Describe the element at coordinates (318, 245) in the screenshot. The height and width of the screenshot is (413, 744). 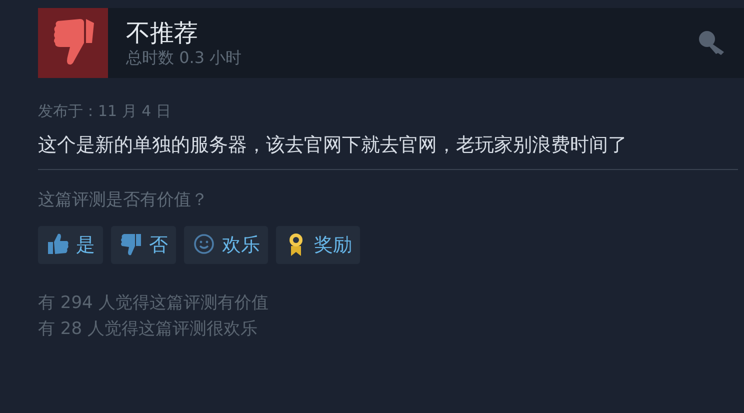
I see `vote-button: 奖励` at that location.